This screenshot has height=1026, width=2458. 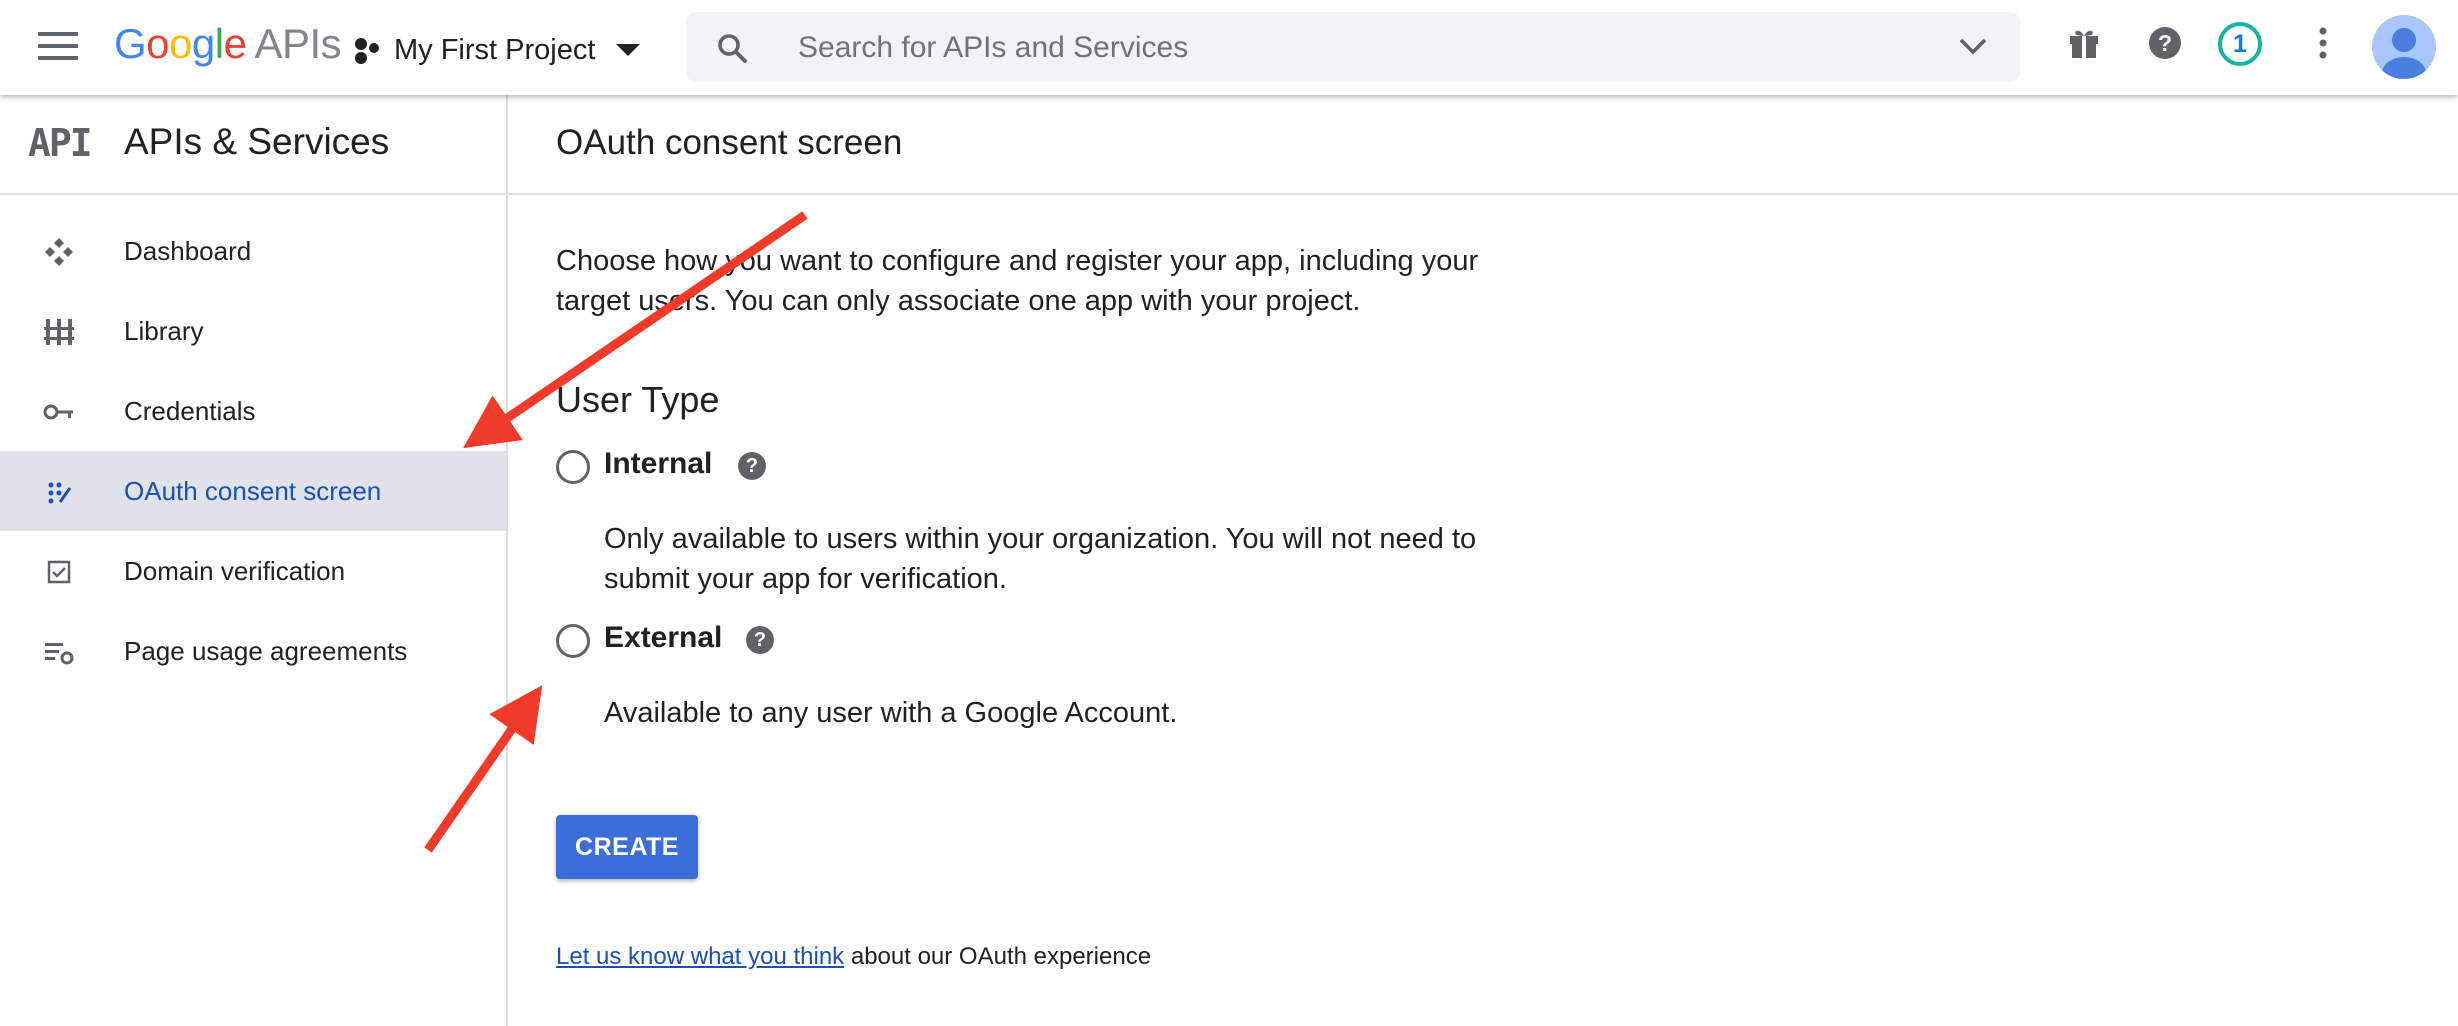 What do you see at coordinates (2404, 53) in the screenshot?
I see `avatar-icon` at bounding box center [2404, 53].